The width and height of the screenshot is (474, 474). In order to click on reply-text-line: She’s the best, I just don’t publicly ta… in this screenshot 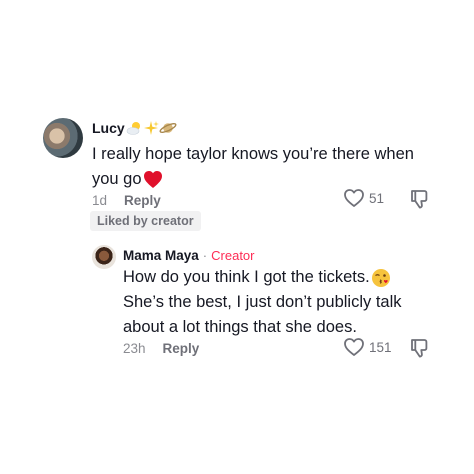, I will do `click(262, 302)`.